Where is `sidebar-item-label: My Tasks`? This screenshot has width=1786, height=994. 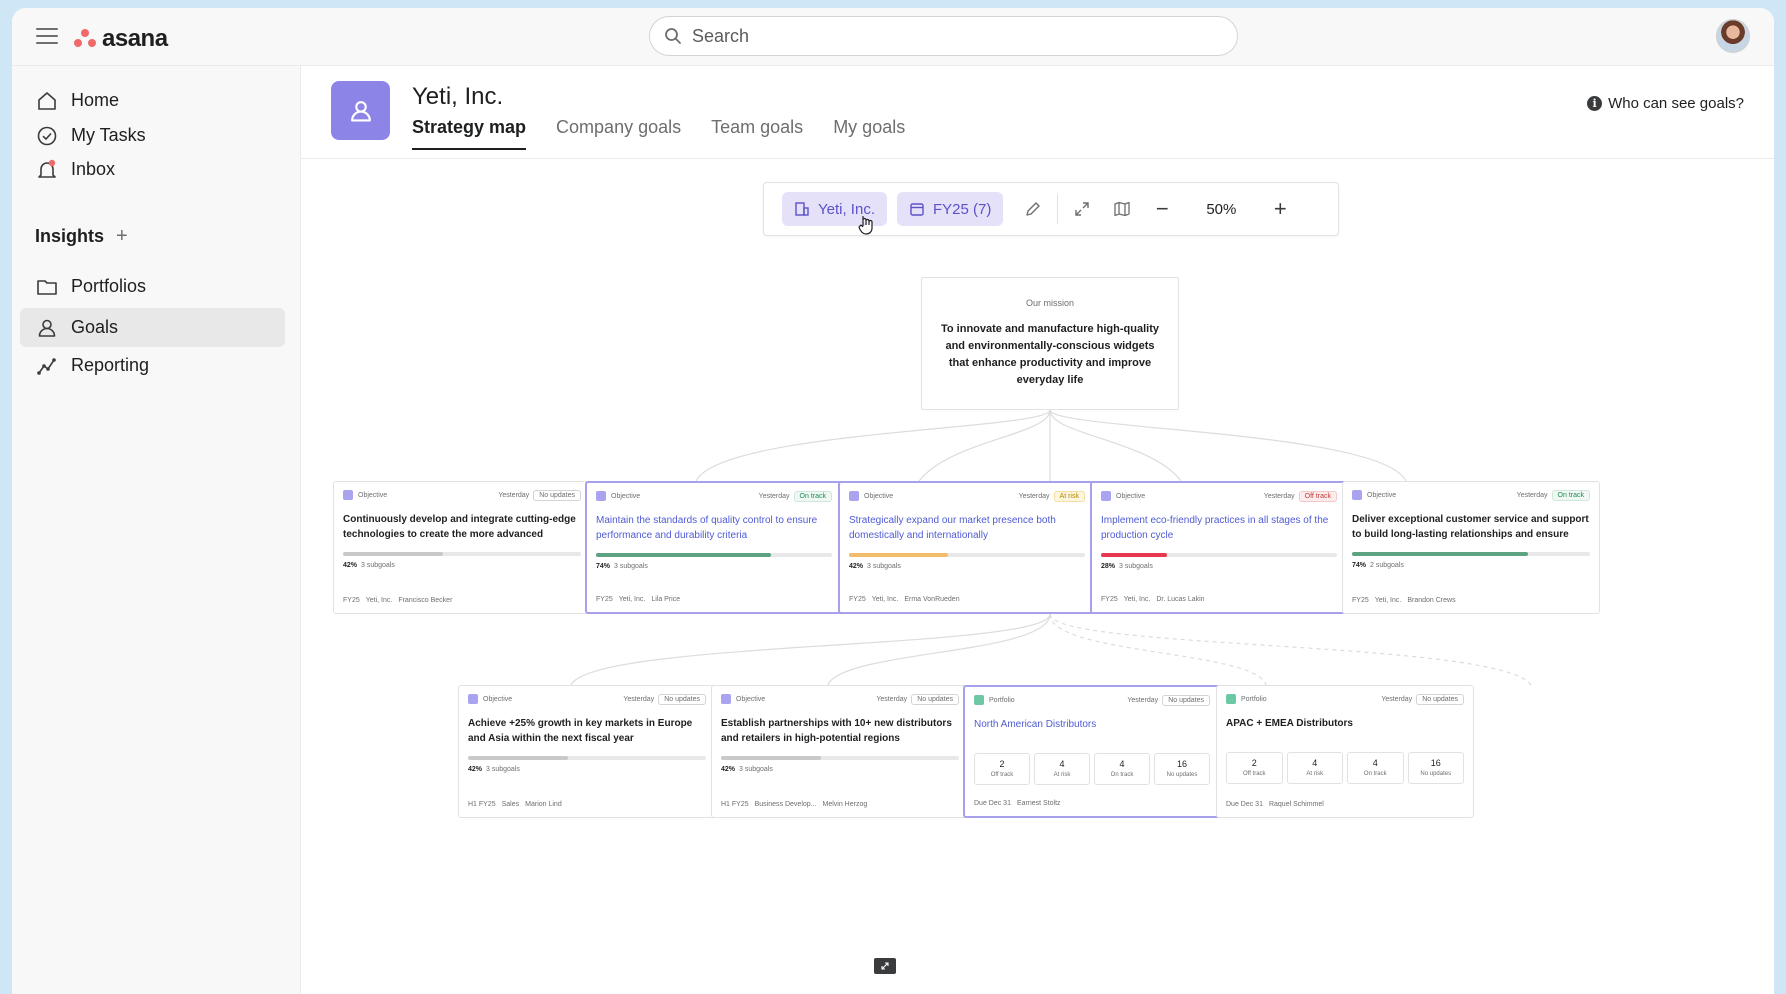 sidebar-item-label: My Tasks is located at coordinates (108, 135).